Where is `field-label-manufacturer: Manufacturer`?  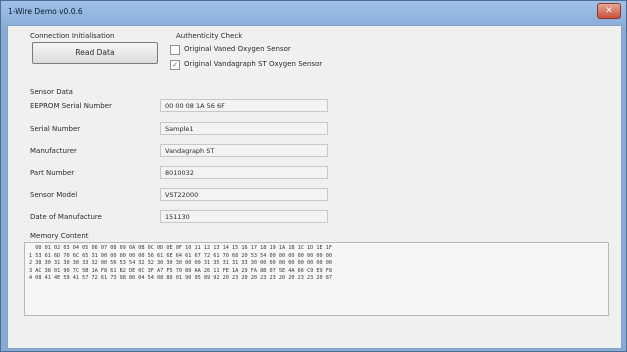 field-label-manufacturer: Manufacturer is located at coordinates (53, 151).